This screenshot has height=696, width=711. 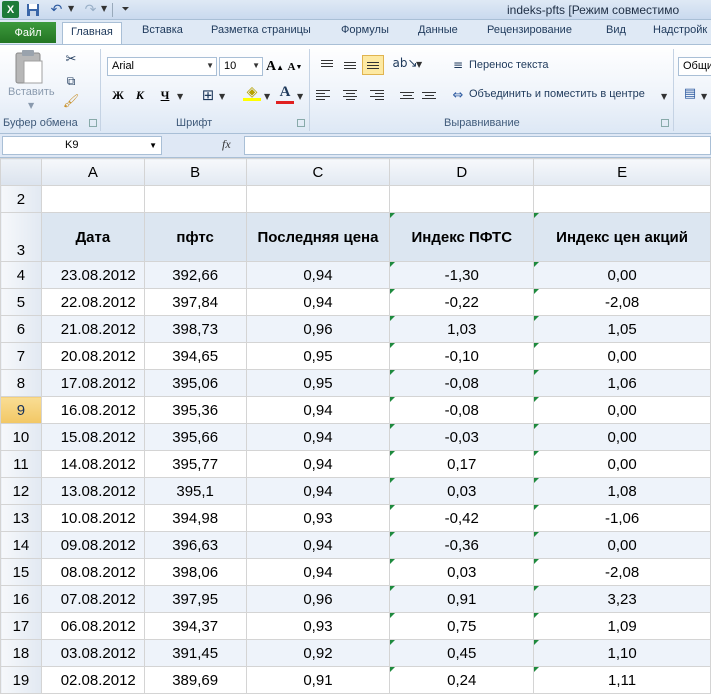 I want to click on cell-pfts: 389,69, so click(x=195, y=680).